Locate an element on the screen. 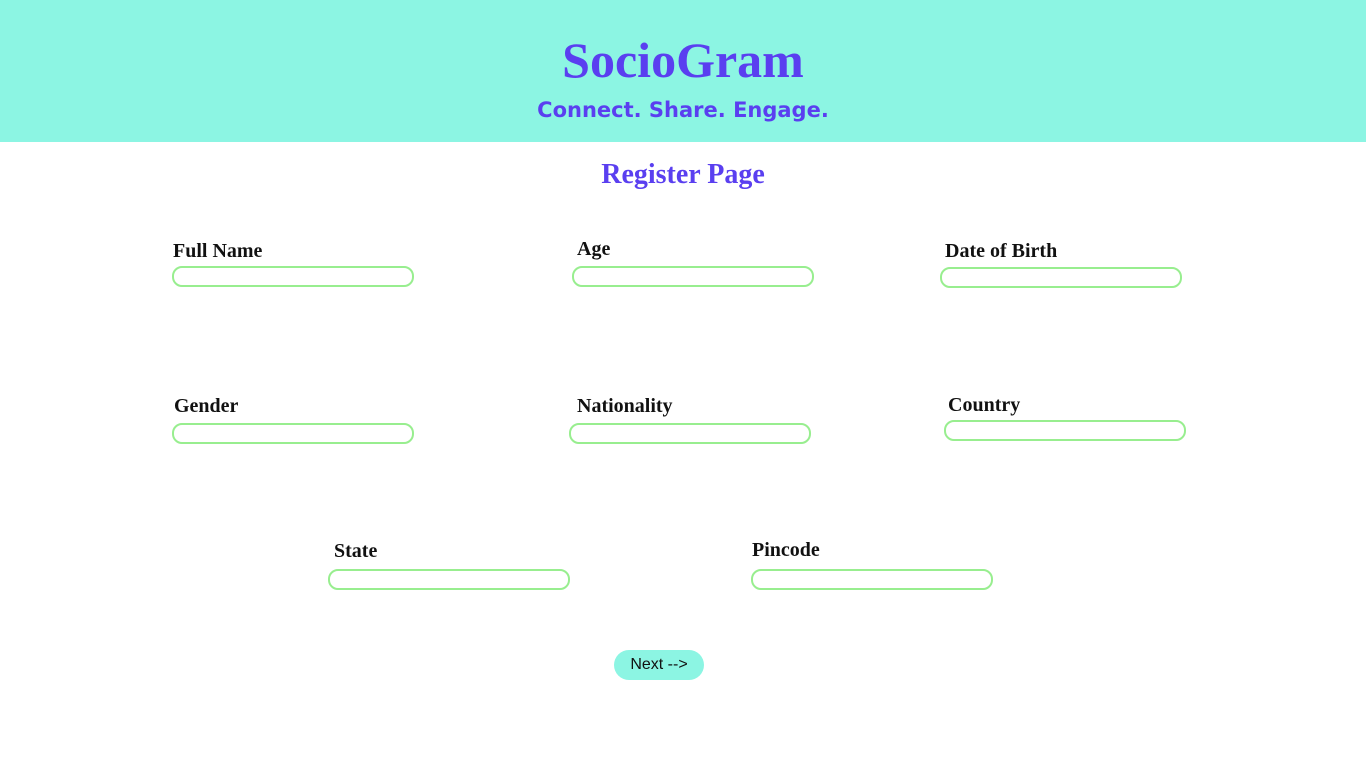  date-of-birth-label: Date of Birth is located at coordinates (1001, 251).